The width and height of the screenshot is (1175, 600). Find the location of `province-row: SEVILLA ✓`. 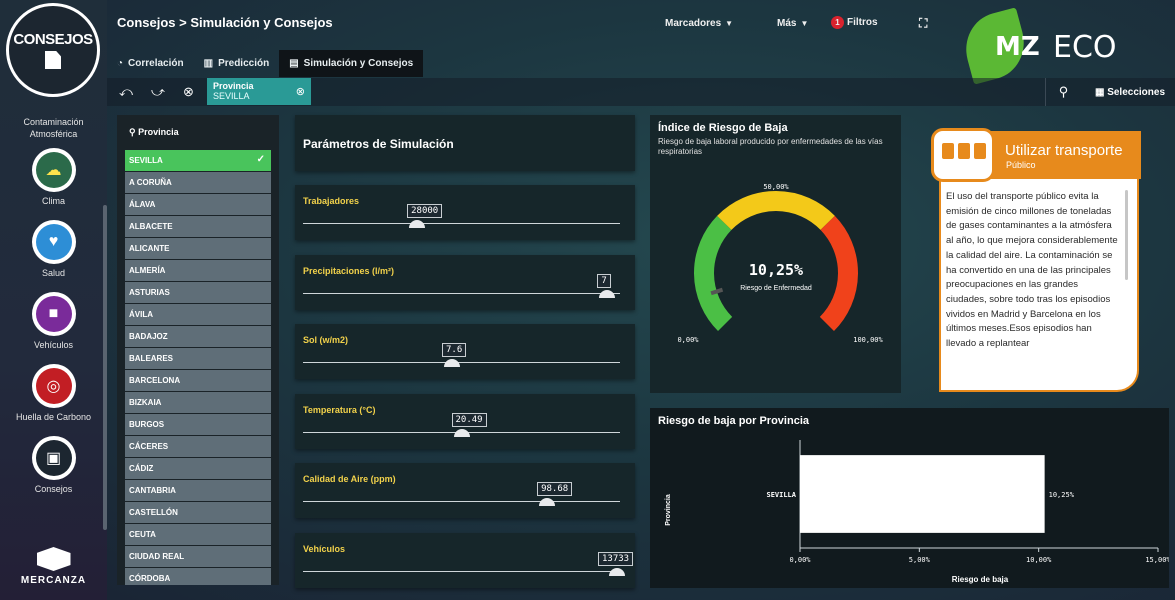

province-row: SEVILLA ✓ is located at coordinates (198, 160).